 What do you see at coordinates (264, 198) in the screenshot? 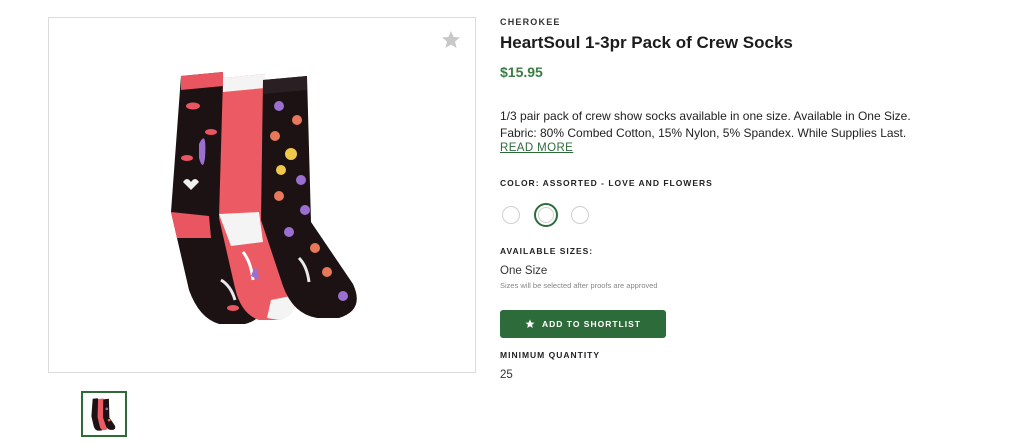
I see `product-image` at bounding box center [264, 198].